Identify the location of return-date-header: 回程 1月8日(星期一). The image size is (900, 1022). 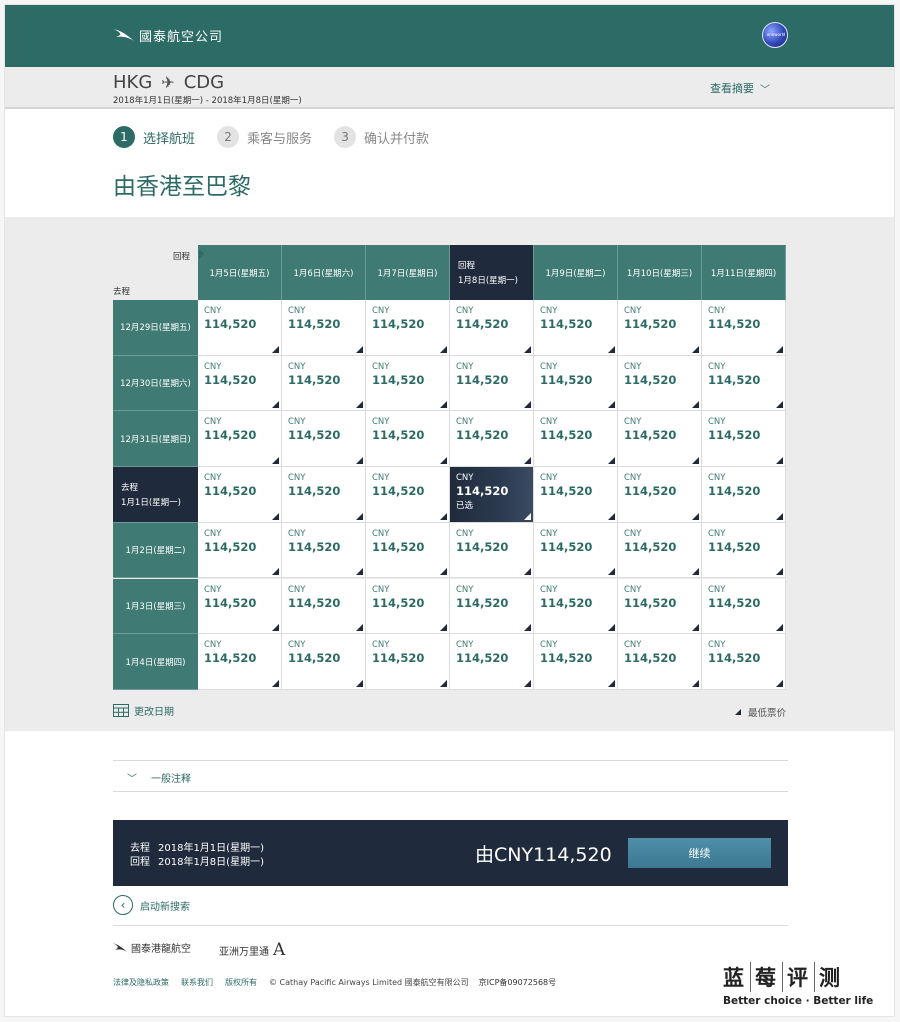
(492, 272).